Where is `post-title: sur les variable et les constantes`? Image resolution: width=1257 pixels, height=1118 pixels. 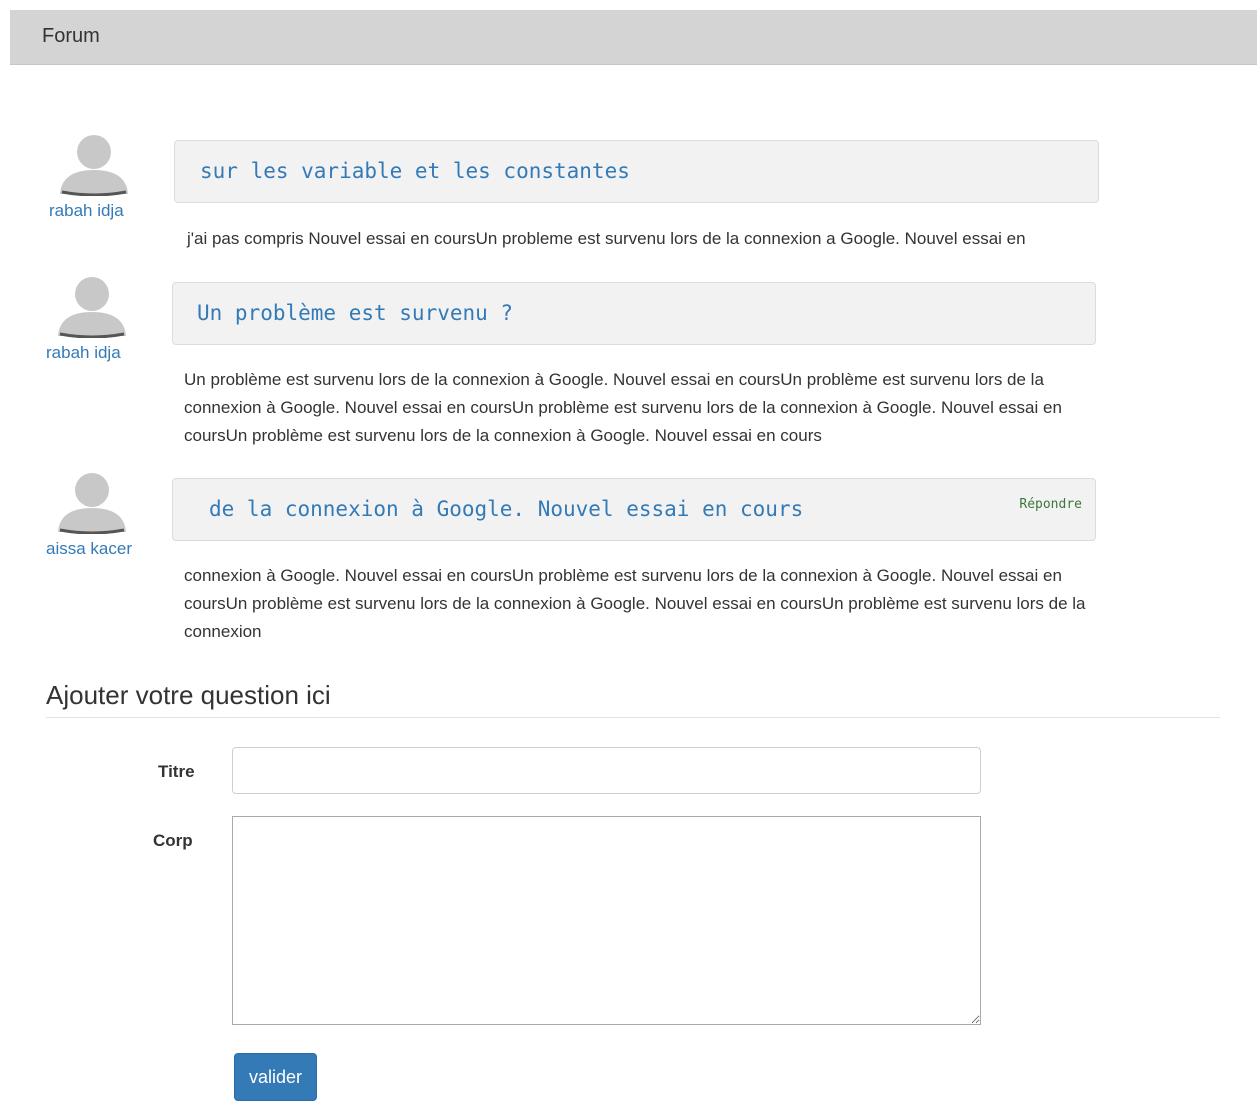
post-title: sur les variable et les constantes is located at coordinates (415, 171).